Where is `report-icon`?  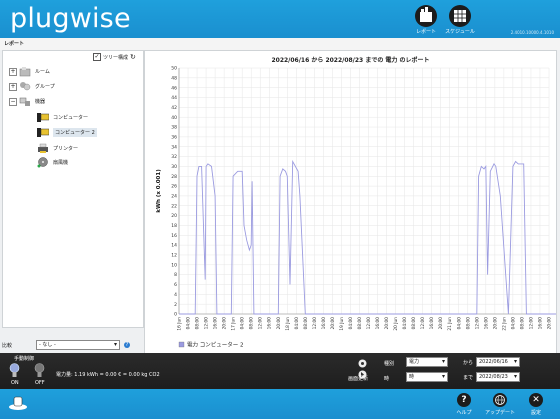 report-icon is located at coordinates (426, 16).